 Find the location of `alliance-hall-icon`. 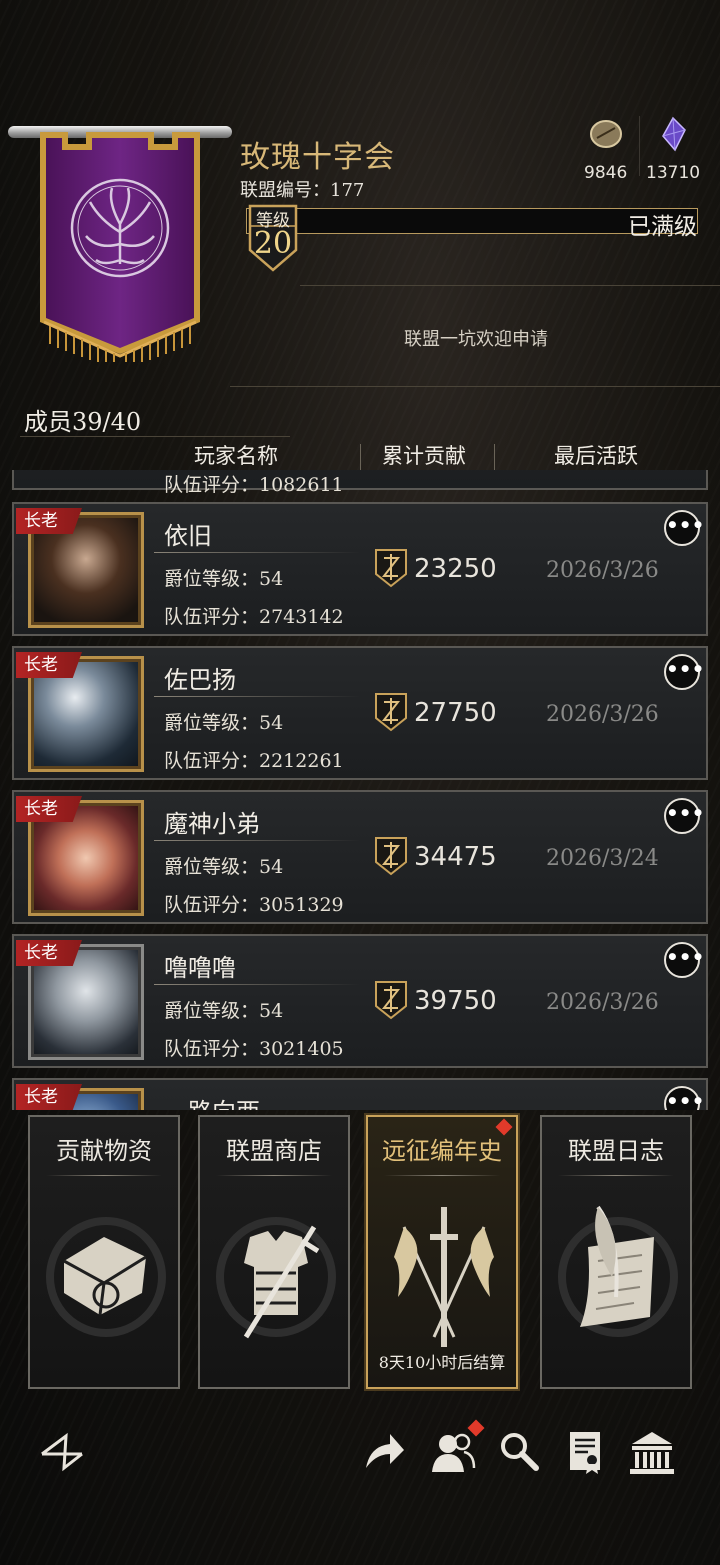

alliance-hall-icon is located at coordinates (652, 1452).